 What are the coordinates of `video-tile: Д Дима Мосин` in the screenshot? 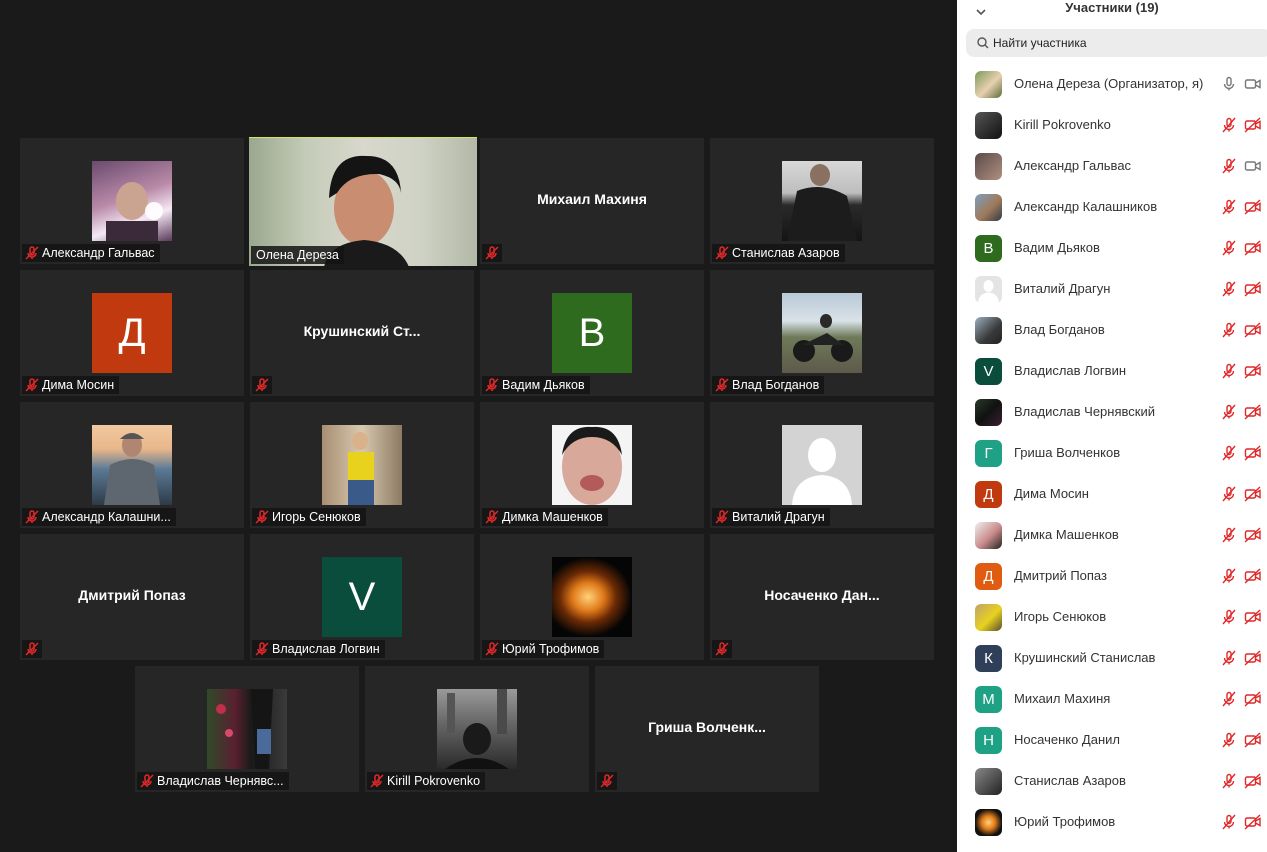 It's located at (132, 333).